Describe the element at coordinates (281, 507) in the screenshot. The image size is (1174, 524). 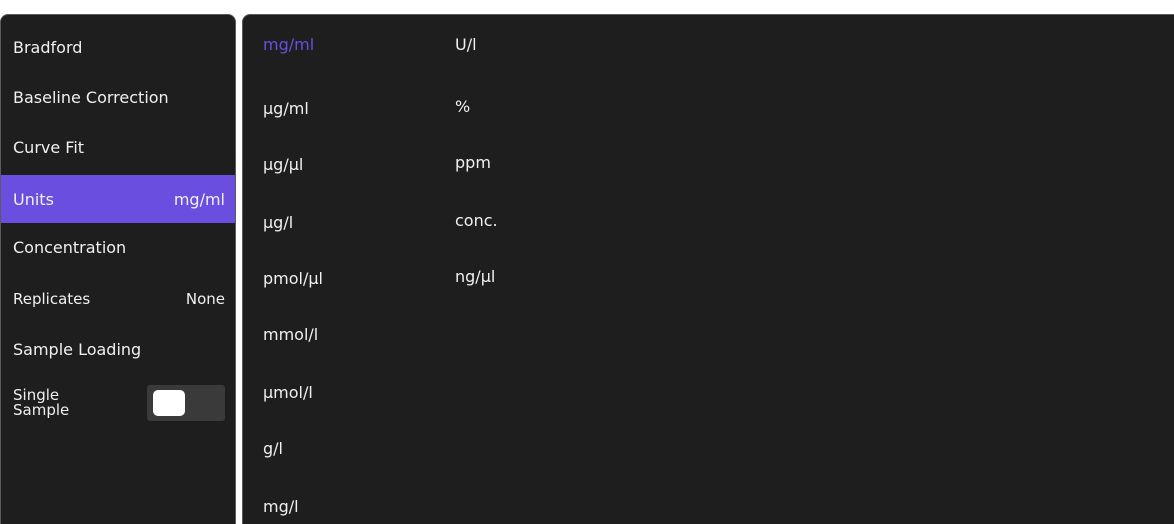
I see `unit-option-mg-l: mg/l` at that location.